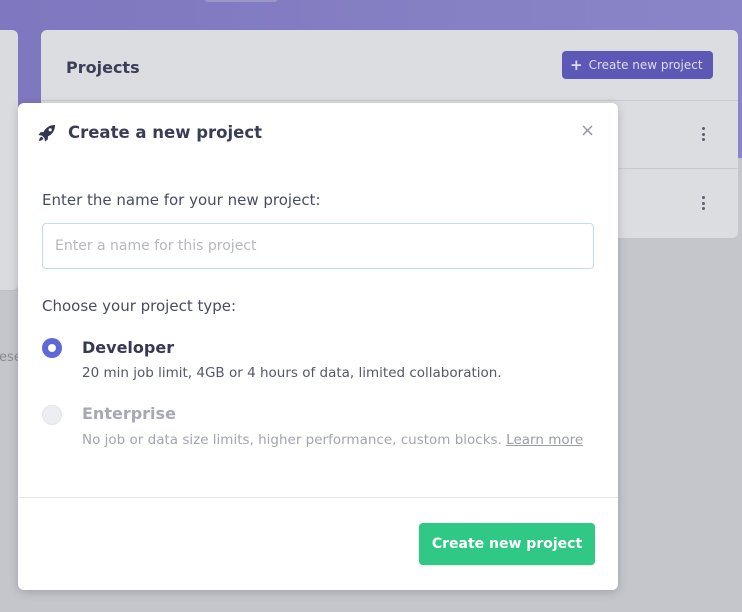 This screenshot has width=742, height=612. Describe the element at coordinates (52, 415) in the screenshot. I see `radio-enterprise` at that location.